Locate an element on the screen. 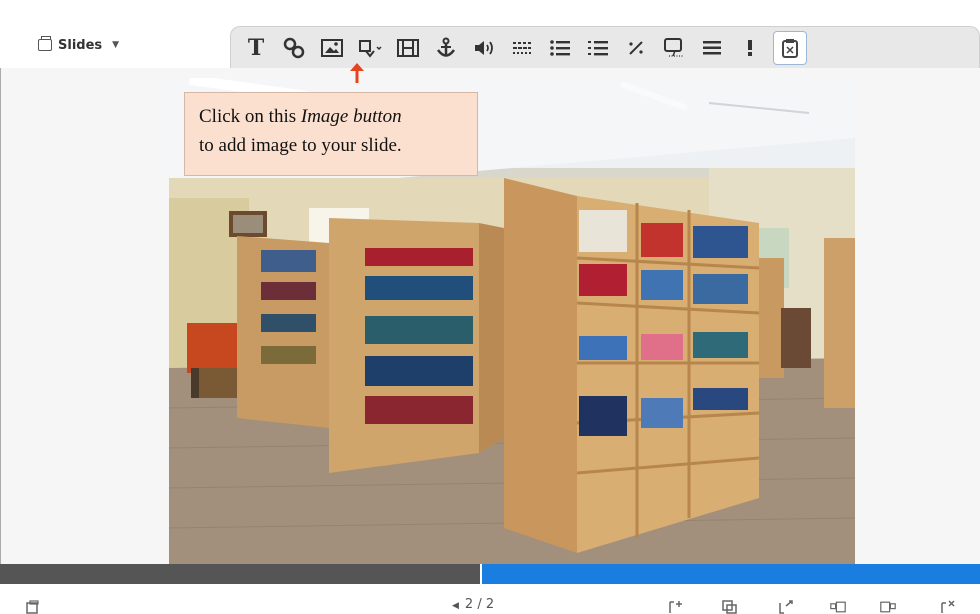 This screenshot has width=980, height=614. callout-line1-start: Click on this is located at coordinates (250, 116).